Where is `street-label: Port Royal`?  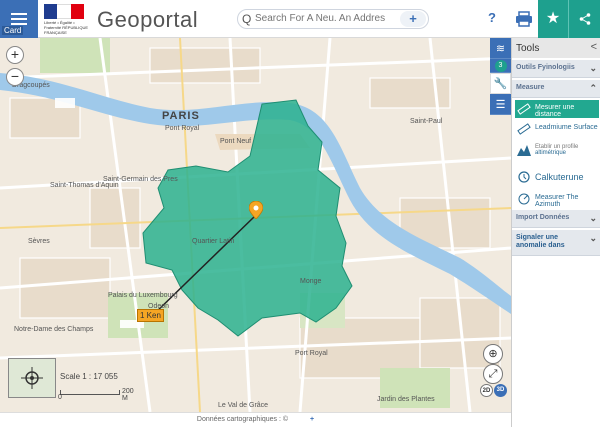
street-label: Port Royal is located at coordinates (311, 353).